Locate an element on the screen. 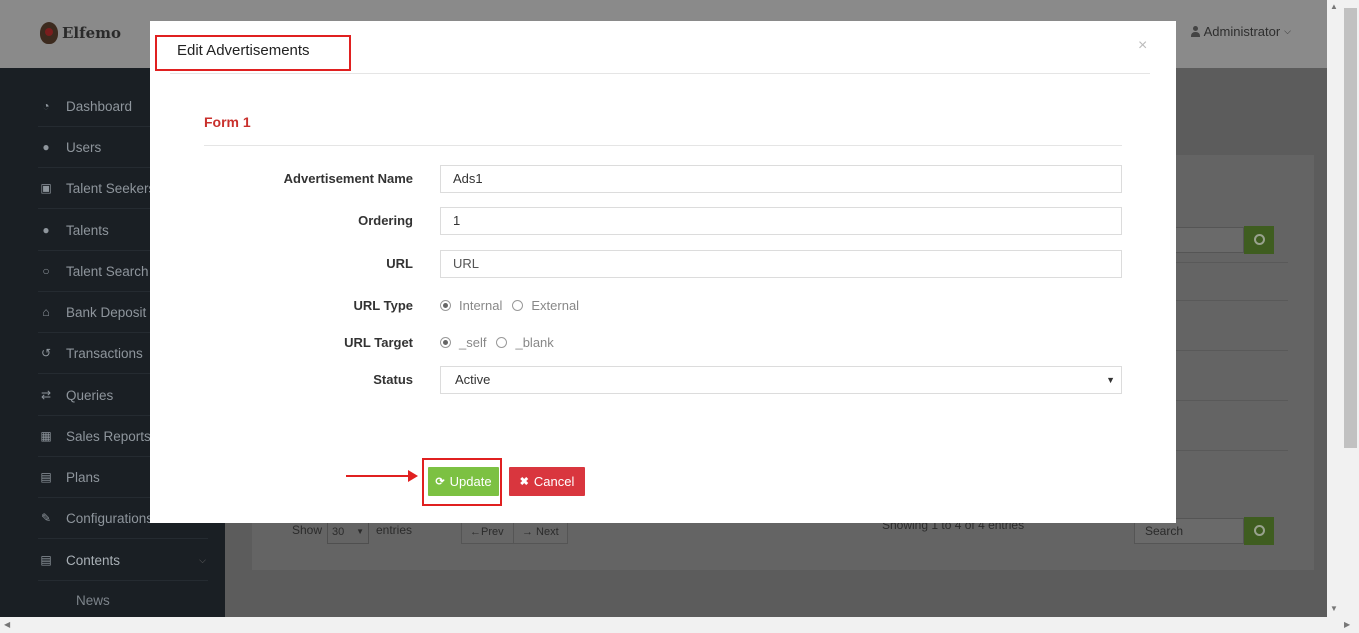 Image resolution: width=1359 pixels, height=633 pixels. ordering-label: Ordering is located at coordinates (385, 220).